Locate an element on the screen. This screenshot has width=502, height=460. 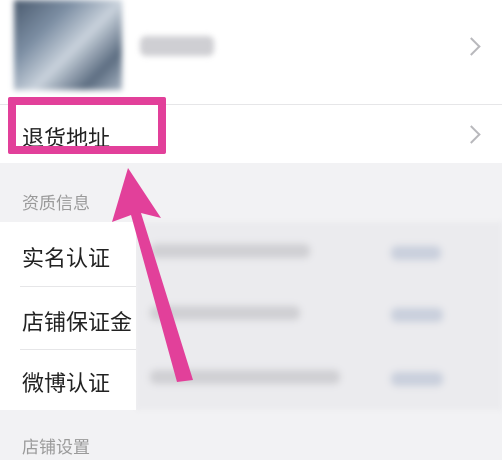
list-item-store-deposit: 店铺保证金 is located at coordinates (68, 318).